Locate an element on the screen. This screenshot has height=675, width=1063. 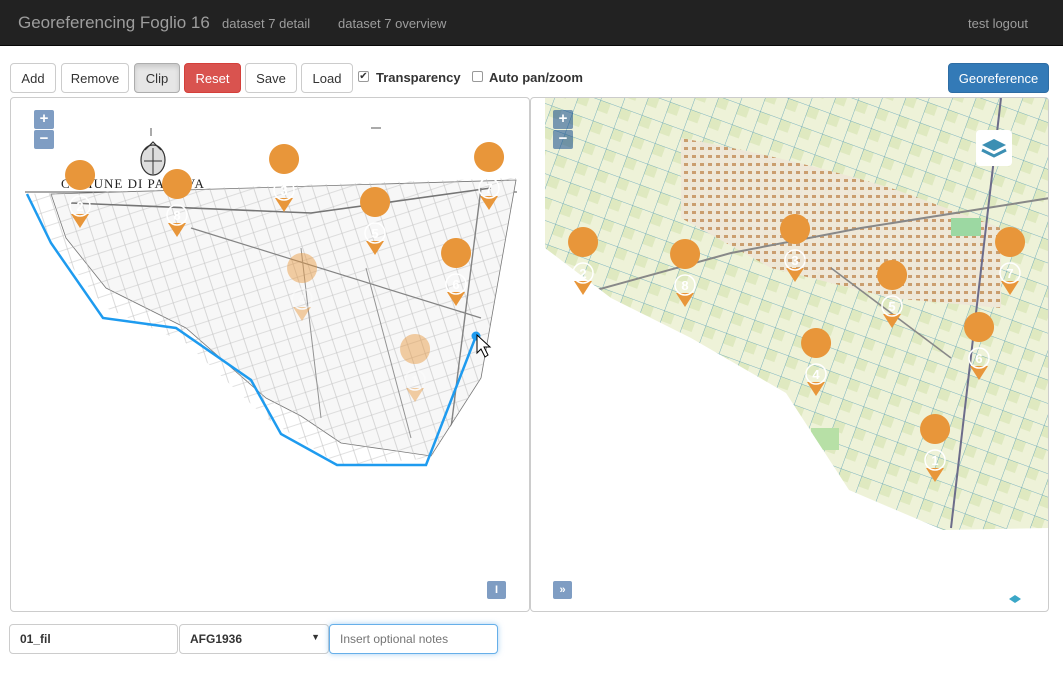
autopan-checkbox is located at coordinates (477, 76).